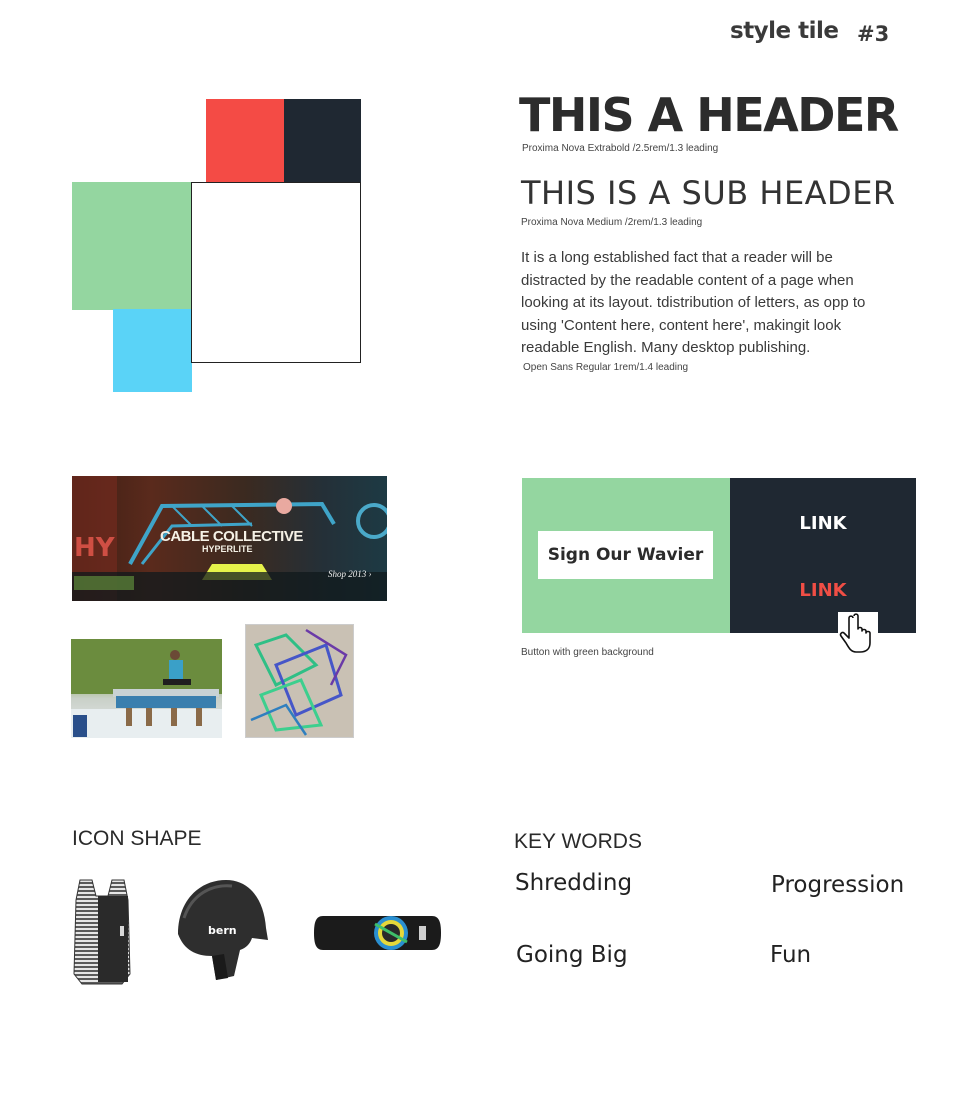 The image size is (960, 1098). Describe the element at coordinates (823, 555) in the screenshot. I see `dark-link-background` at that location.